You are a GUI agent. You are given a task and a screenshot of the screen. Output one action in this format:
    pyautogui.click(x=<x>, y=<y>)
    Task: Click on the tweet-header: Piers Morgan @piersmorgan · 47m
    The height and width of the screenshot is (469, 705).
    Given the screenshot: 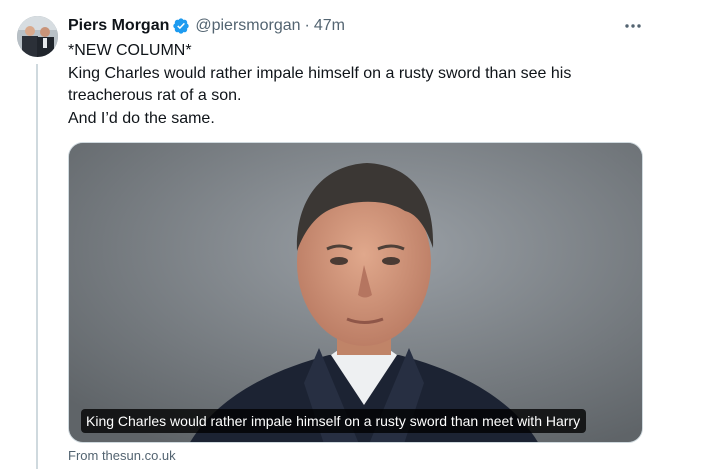 What is the action you would take?
    pyautogui.click(x=206, y=26)
    